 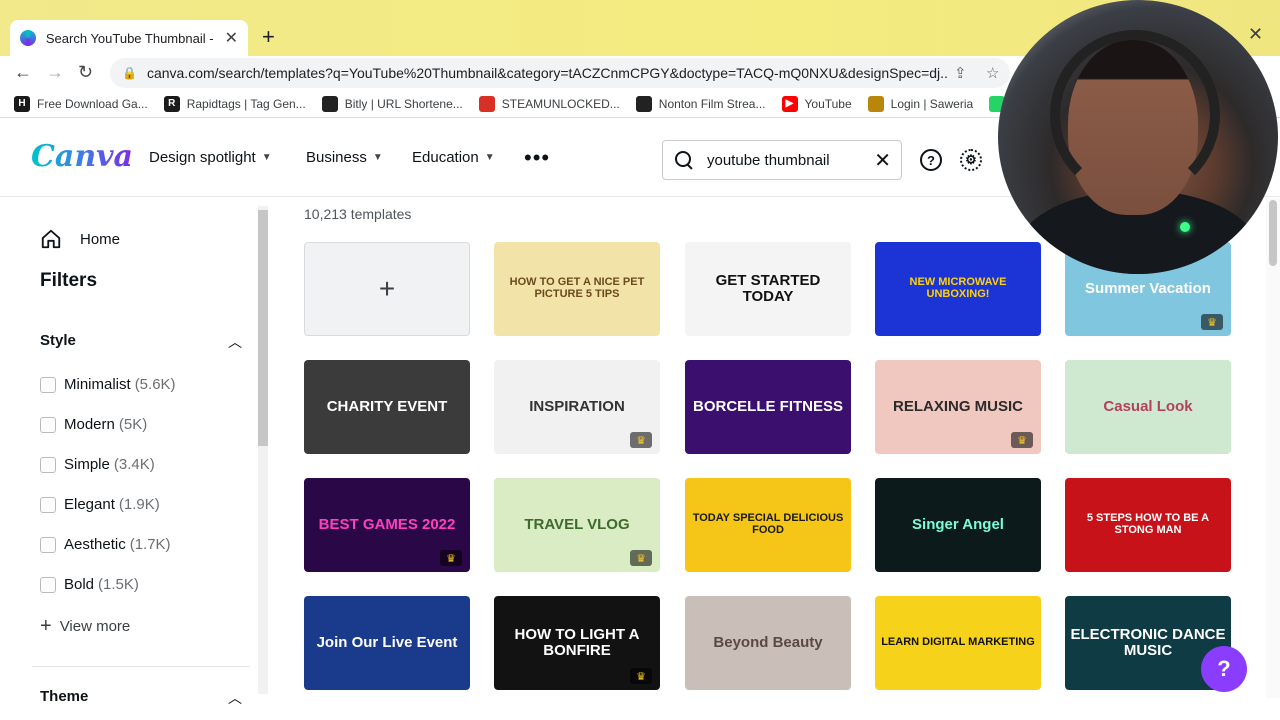 I want to click on nav-business: Business ▼, so click(x=344, y=157).